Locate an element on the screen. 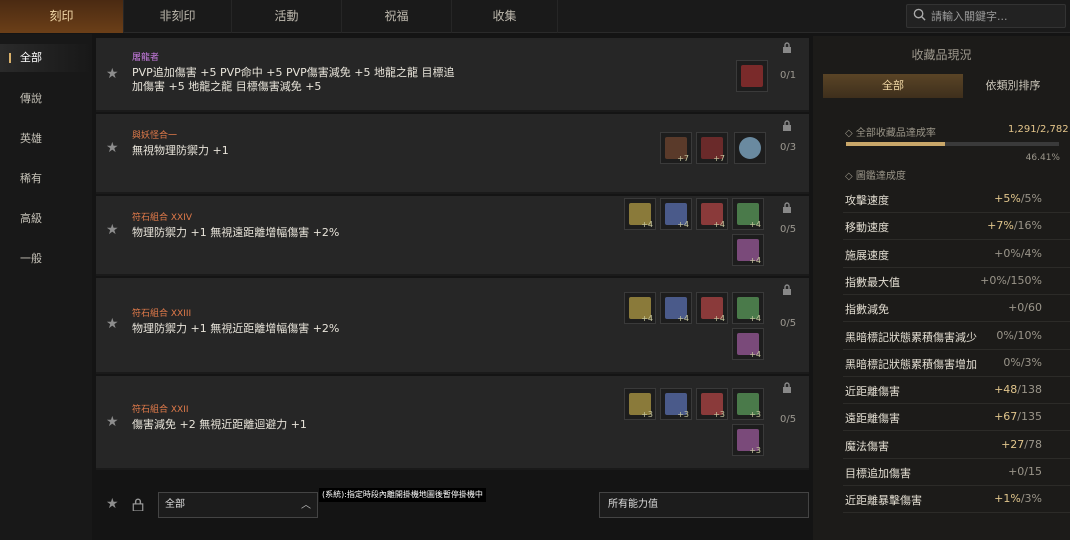  stat-row: 近距離傷害 +48/138 is located at coordinates (956, 391).